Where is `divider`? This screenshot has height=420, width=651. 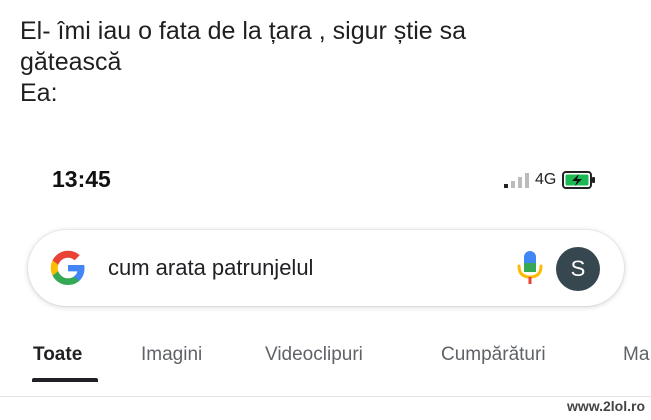 divider is located at coordinates (325, 396).